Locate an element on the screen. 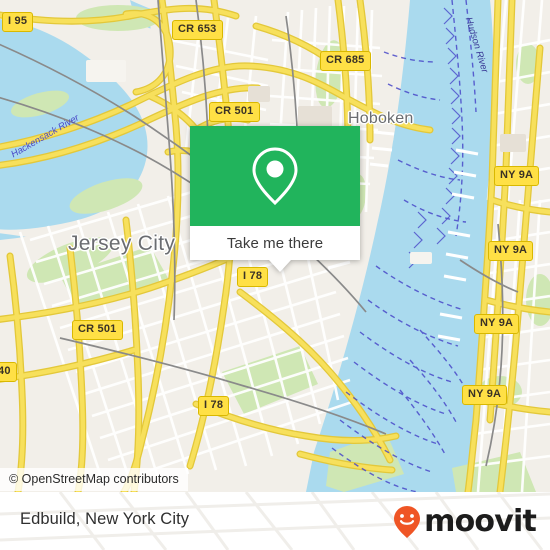  road-shield-i78-north: I 78 is located at coordinates (253, 277).